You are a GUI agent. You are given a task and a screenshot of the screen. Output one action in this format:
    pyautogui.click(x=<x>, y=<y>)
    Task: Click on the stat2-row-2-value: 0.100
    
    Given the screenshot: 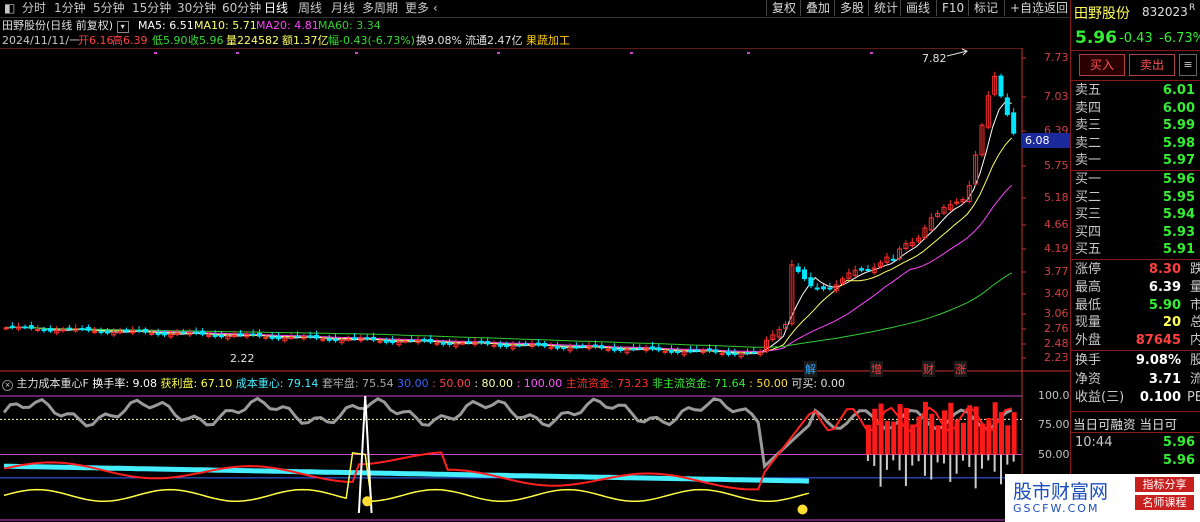 What is the action you would take?
    pyautogui.click(x=1160, y=397)
    